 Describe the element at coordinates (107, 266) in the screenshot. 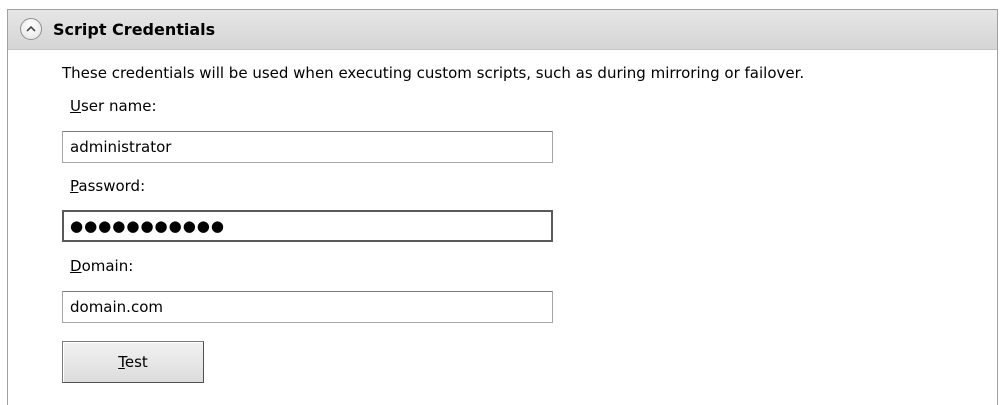

I see `domain-label-text: omain:` at that location.